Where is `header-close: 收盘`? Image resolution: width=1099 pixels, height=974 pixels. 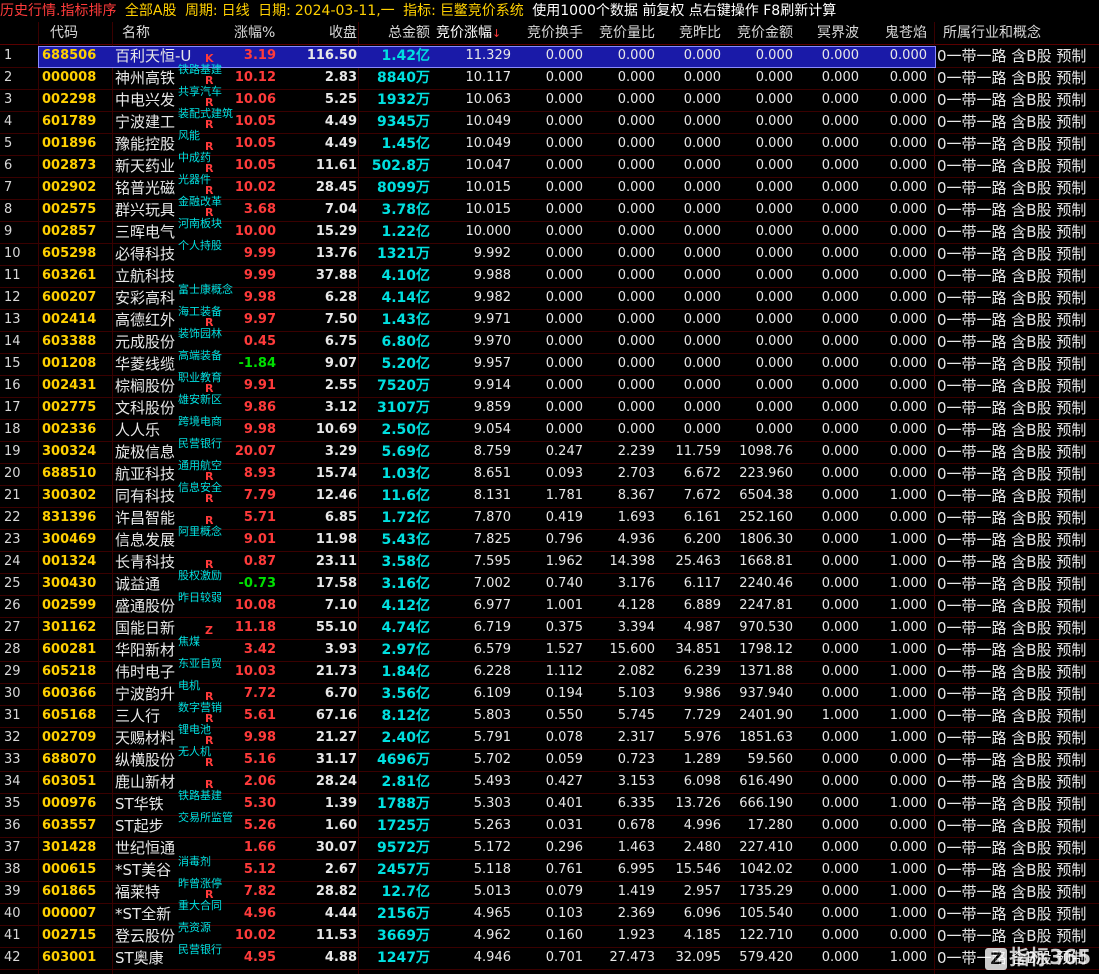
header-close: 收盘 is located at coordinates (318, 33).